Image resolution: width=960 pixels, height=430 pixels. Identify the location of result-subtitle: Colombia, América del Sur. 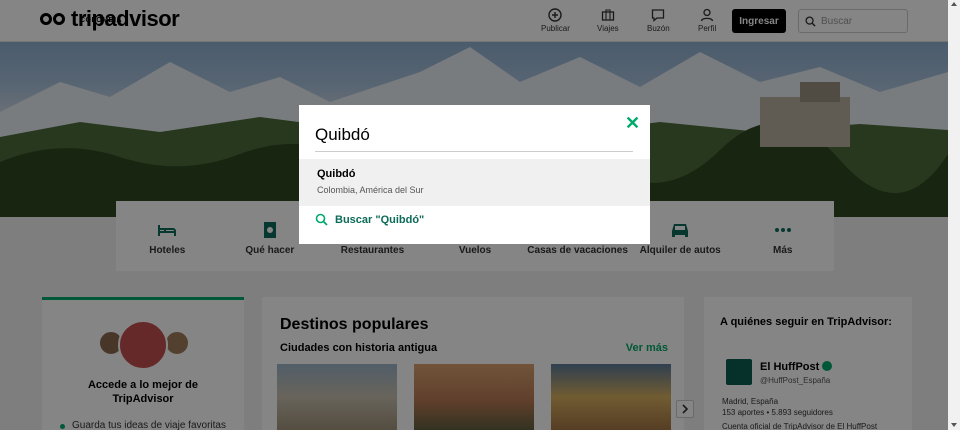
(370, 190).